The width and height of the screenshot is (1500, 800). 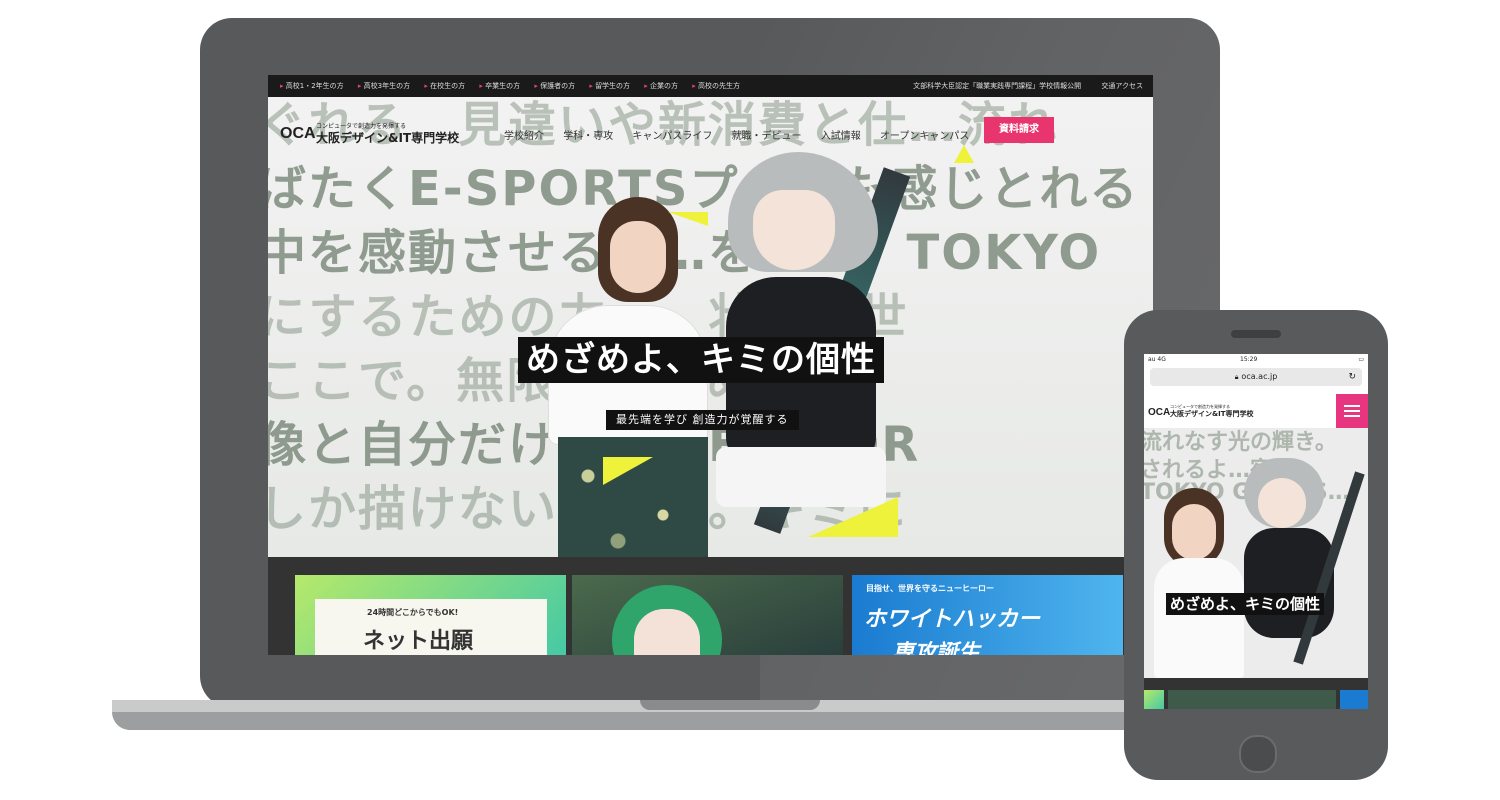 What do you see at coordinates (767, 136) in the screenshot?
I see `nav-item-career: 就職・デビュー` at bounding box center [767, 136].